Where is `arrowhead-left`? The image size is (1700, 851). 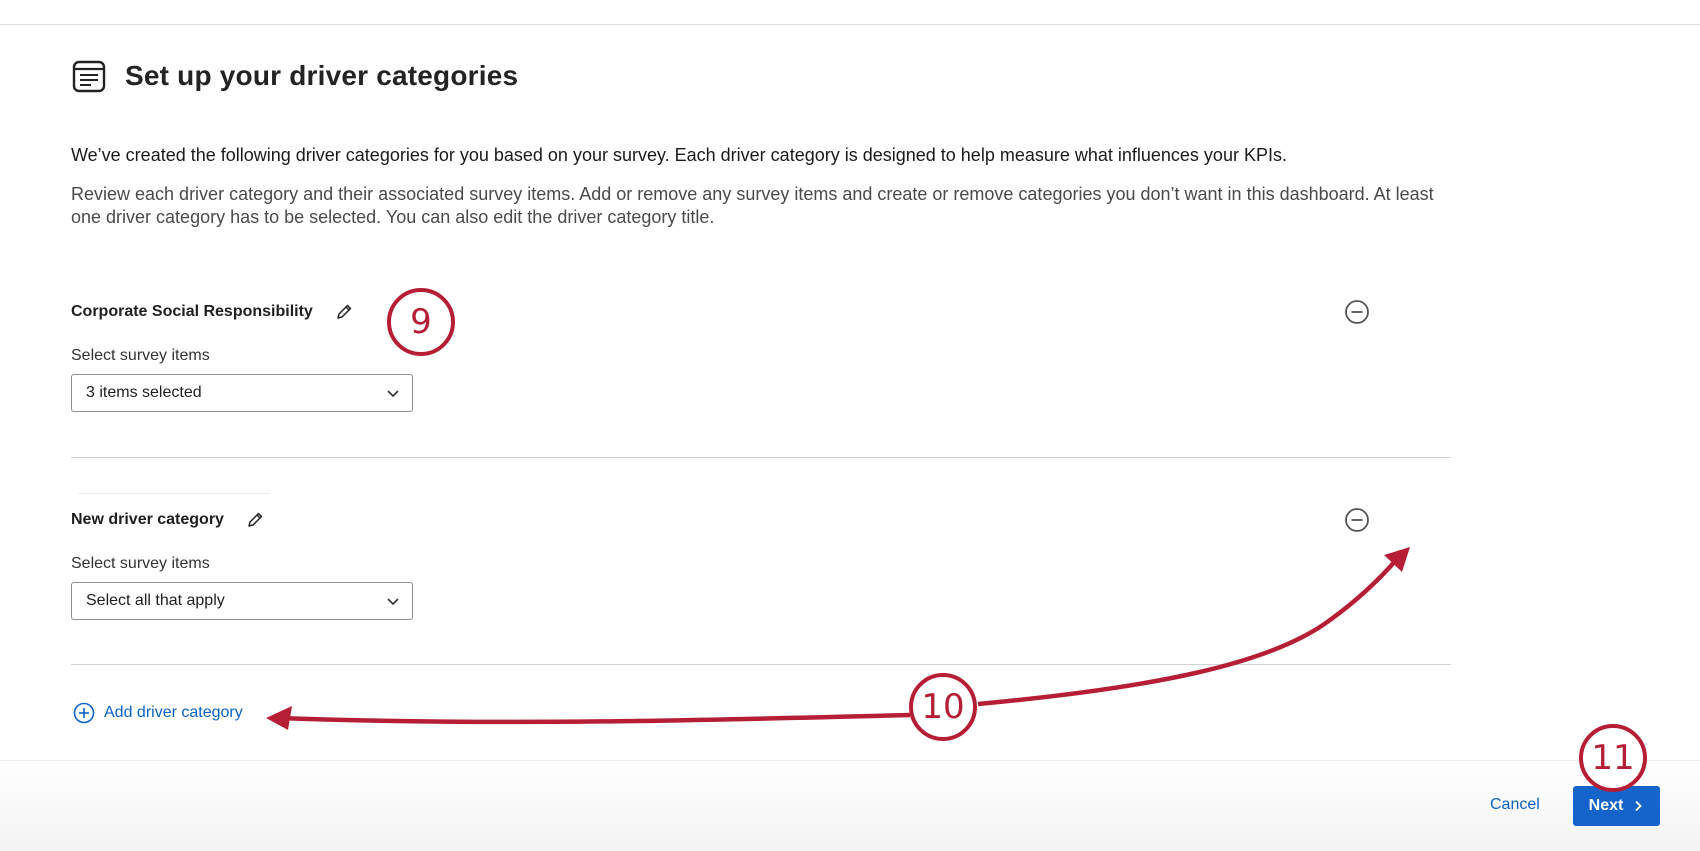 arrowhead-left is located at coordinates (279, 718).